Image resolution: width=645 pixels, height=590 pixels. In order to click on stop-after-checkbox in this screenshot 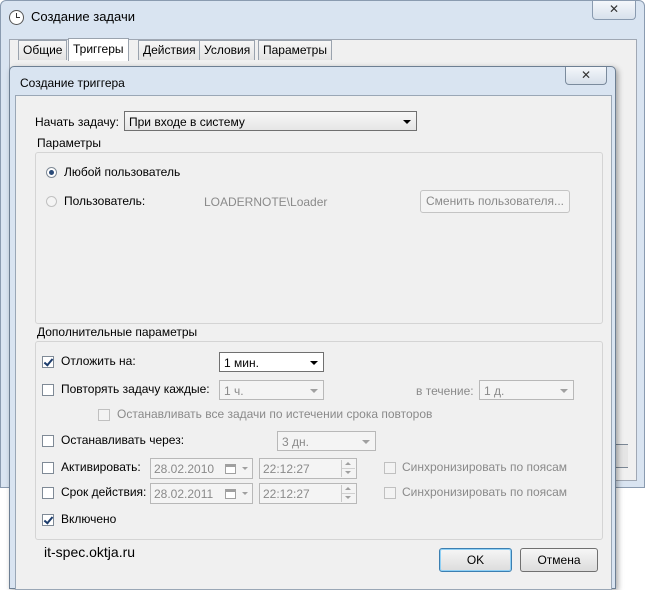, I will do `click(48, 441)`.